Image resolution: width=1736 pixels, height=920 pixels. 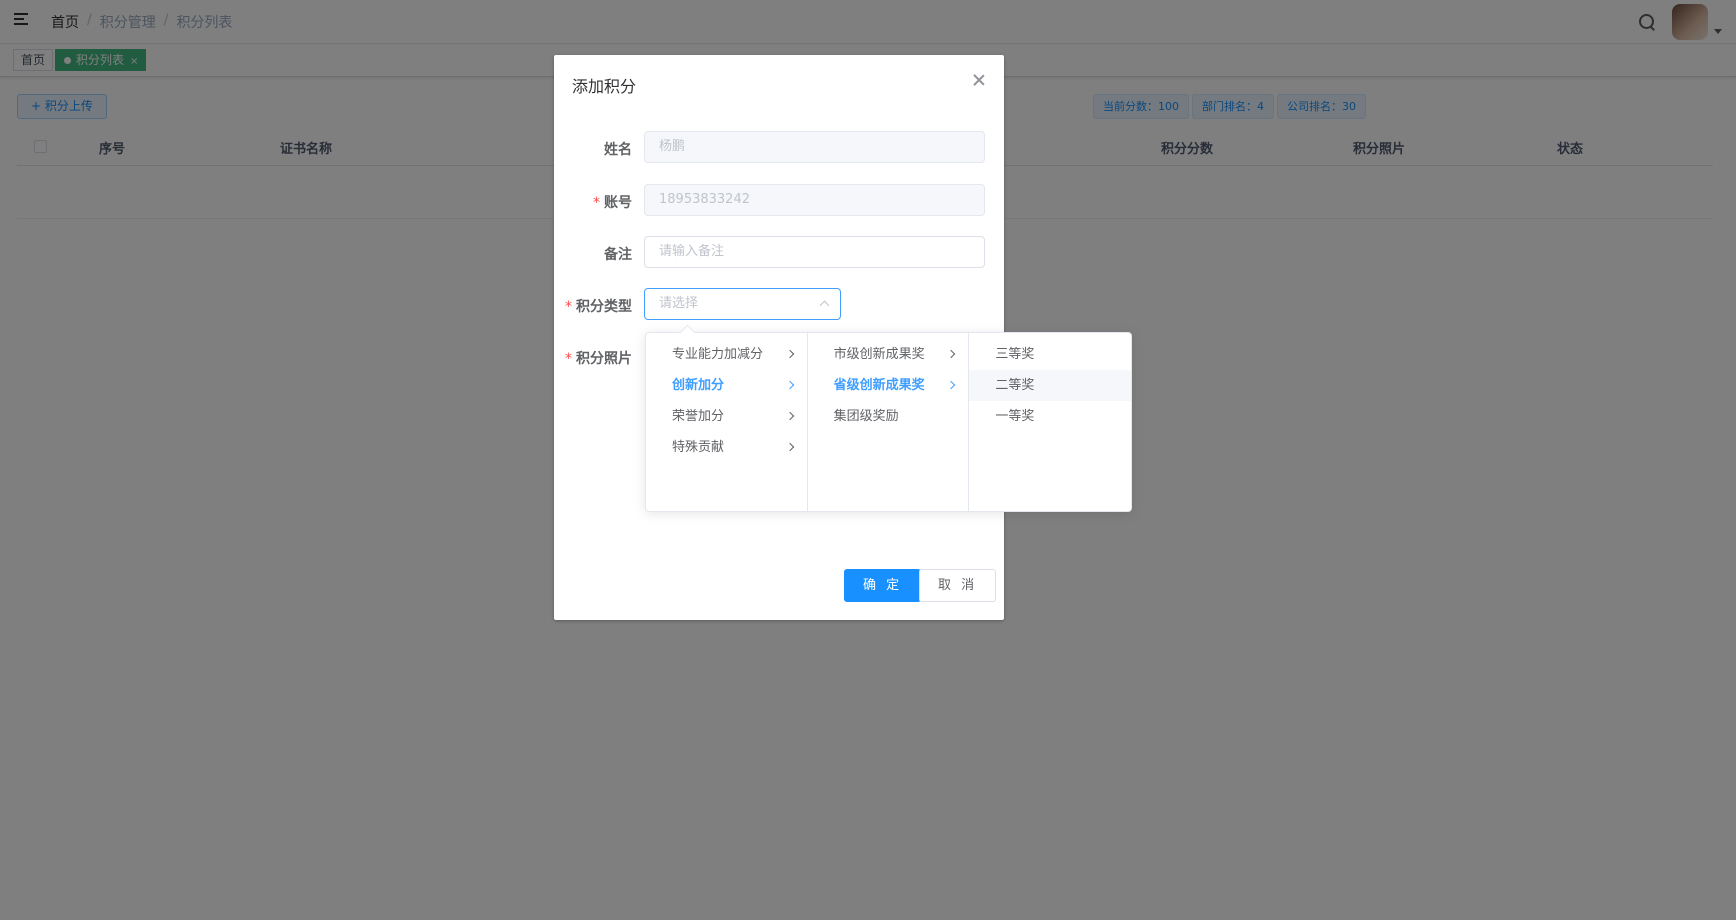 What do you see at coordinates (604, 86) in the screenshot?
I see `dialog-title: 添加积分` at bounding box center [604, 86].